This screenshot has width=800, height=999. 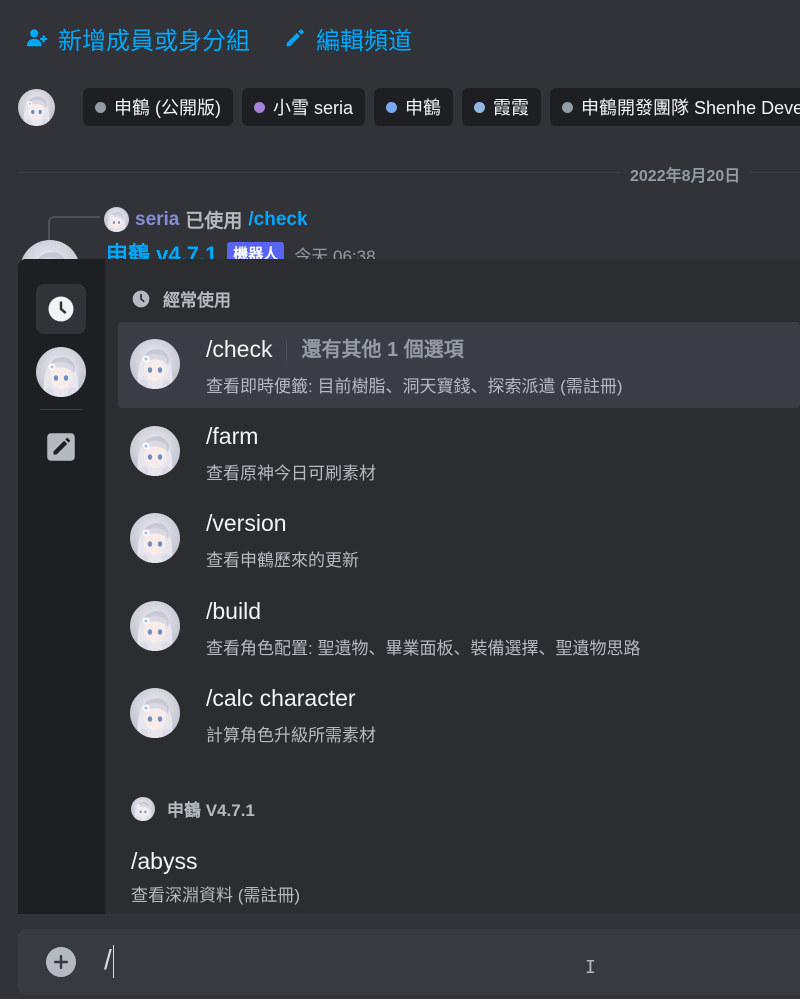 What do you see at coordinates (161, 250) in the screenshot?
I see `message-author: 申鶴 v4.7.1` at bounding box center [161, 250].